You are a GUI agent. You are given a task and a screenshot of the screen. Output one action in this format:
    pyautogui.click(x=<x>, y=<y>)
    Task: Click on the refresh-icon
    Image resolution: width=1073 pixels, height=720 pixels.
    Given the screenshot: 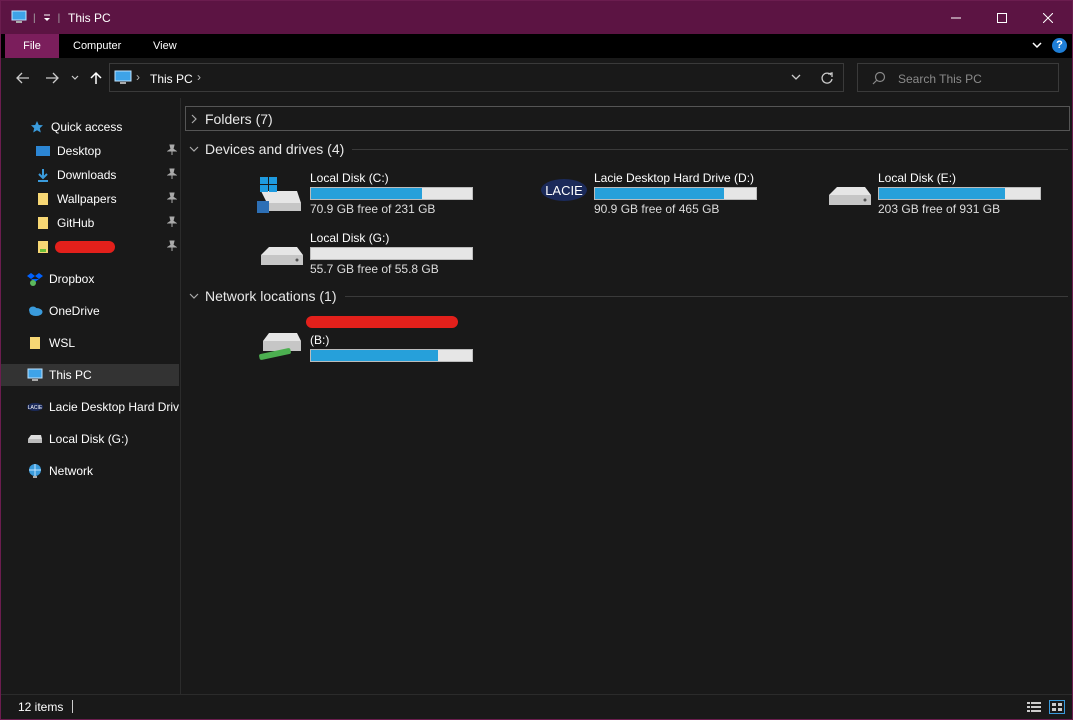 What is the action you would take?
    pyautogui.click(x=827, y=79)
    